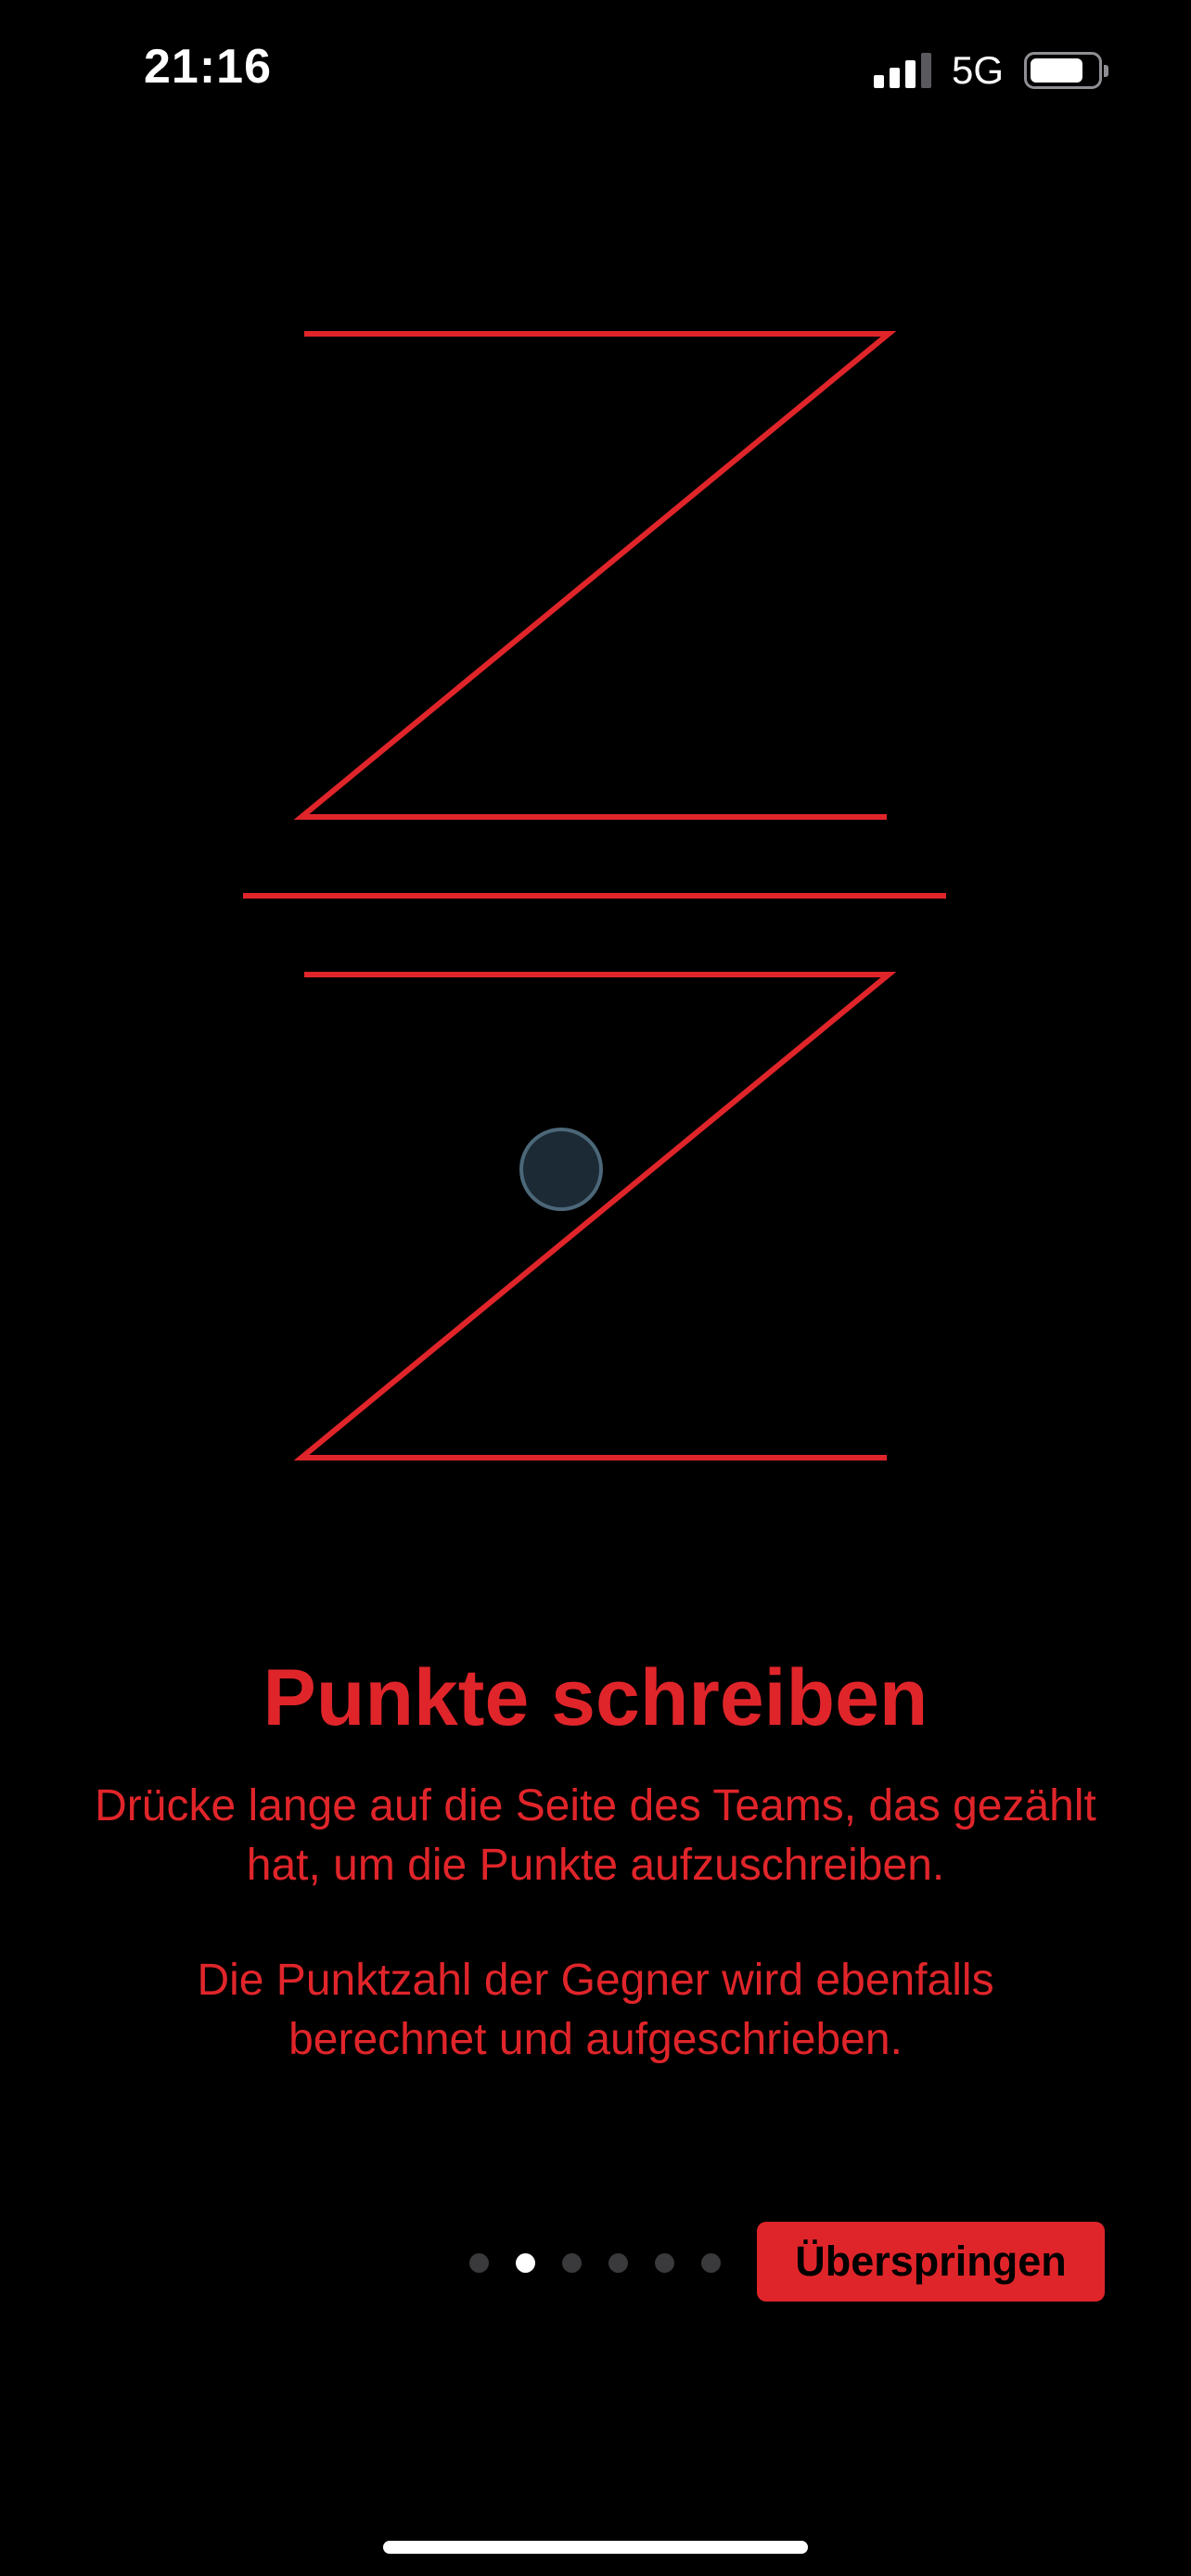 This screenshot has height=2576, width=1191. I want to click on page-dot-active, so click(525, 2263).